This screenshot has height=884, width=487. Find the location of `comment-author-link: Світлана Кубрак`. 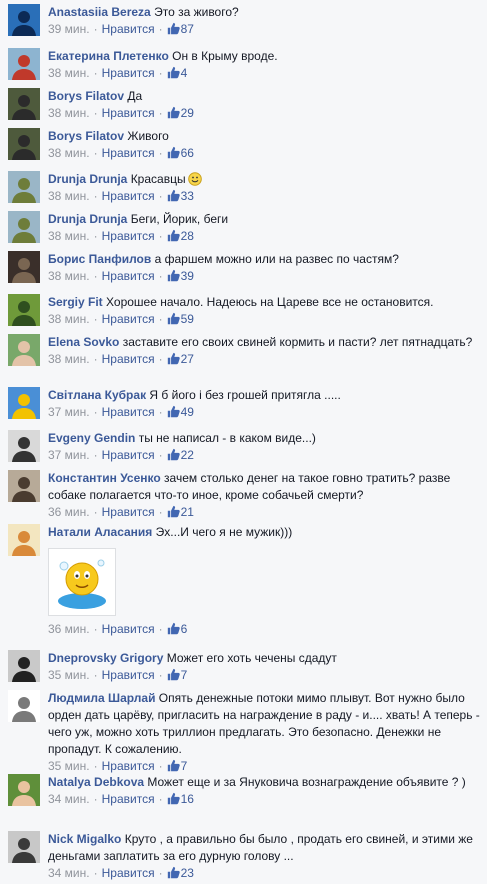

comment-author-link: Світлана Кубрак is located at coordinates (97, 395).